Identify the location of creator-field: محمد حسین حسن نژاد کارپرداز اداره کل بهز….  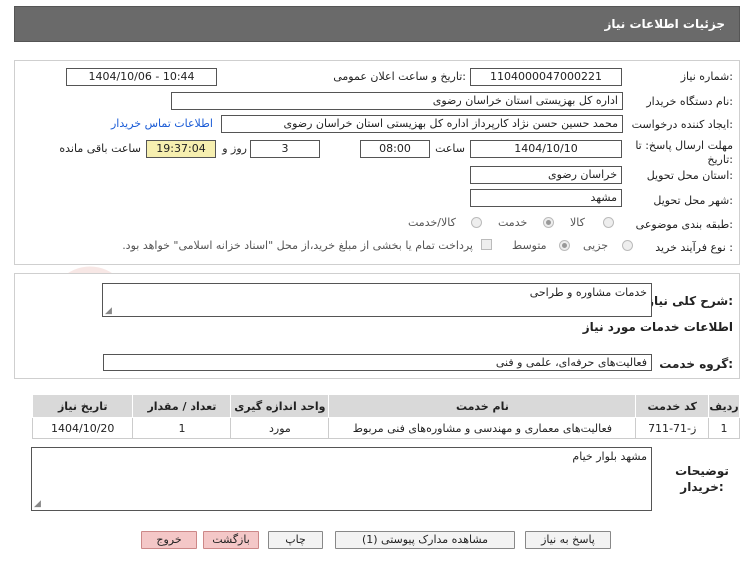
(422, 124).